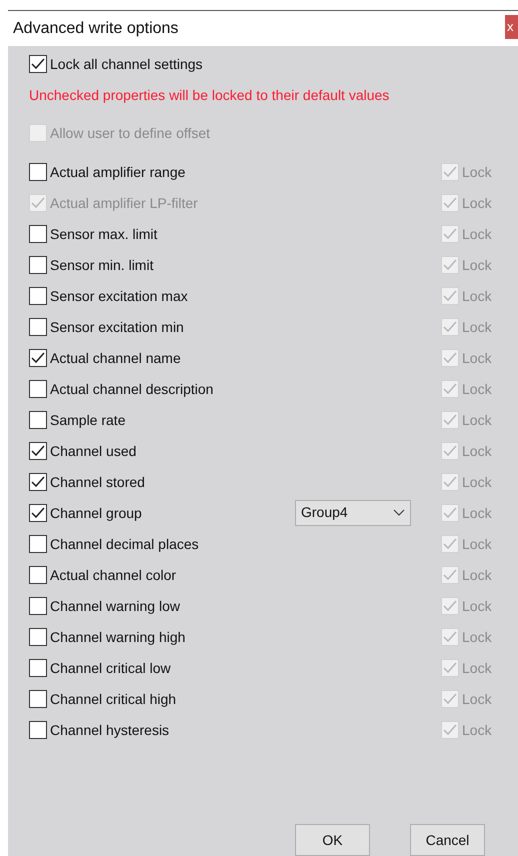 The width and height of the screenshot is (518, 856). I want to click on property-checkbox: Actual channel color, so click(162, 575).